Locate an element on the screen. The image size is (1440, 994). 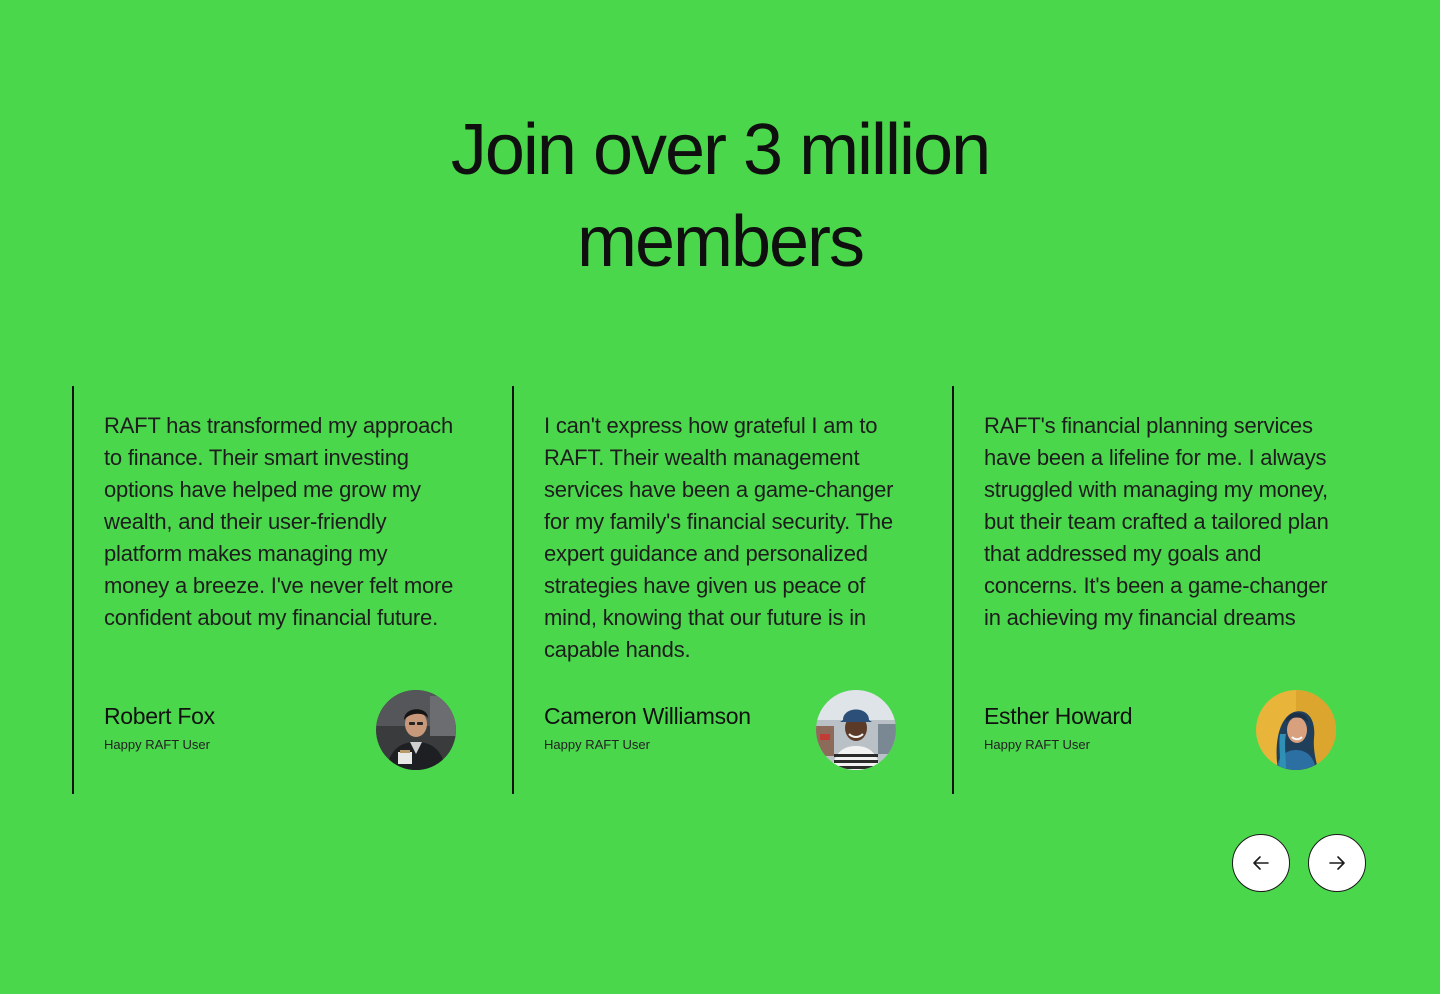
testimonial-author-name: Esther Howard is located at coordinates (1058, 716).